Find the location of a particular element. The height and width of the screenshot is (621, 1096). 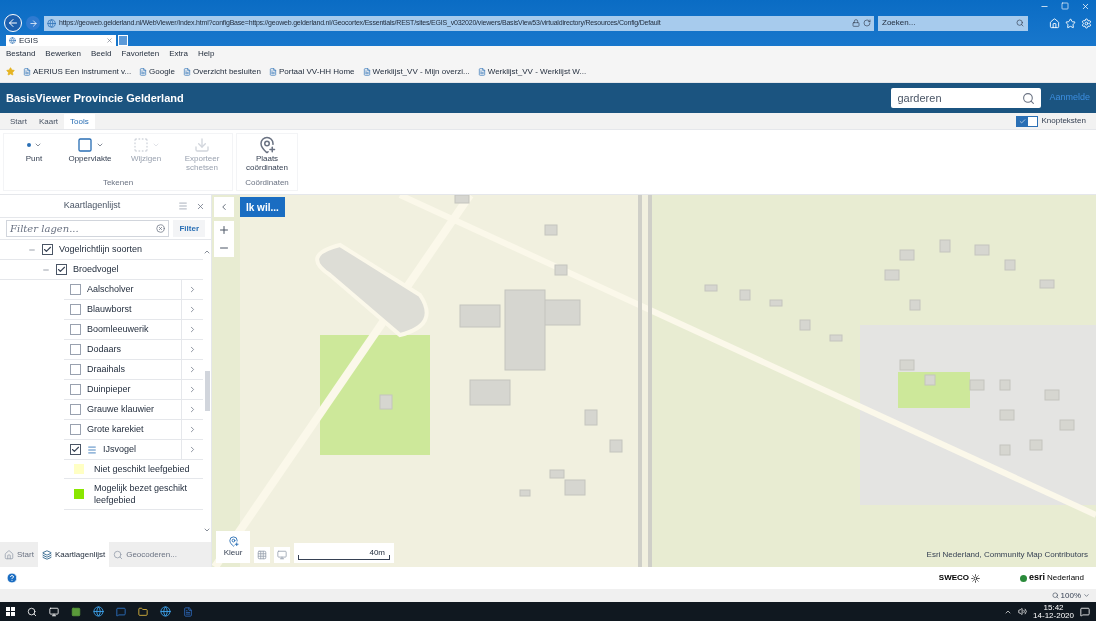

ribbon-tab: Tools is located at coordinates (79, 121).